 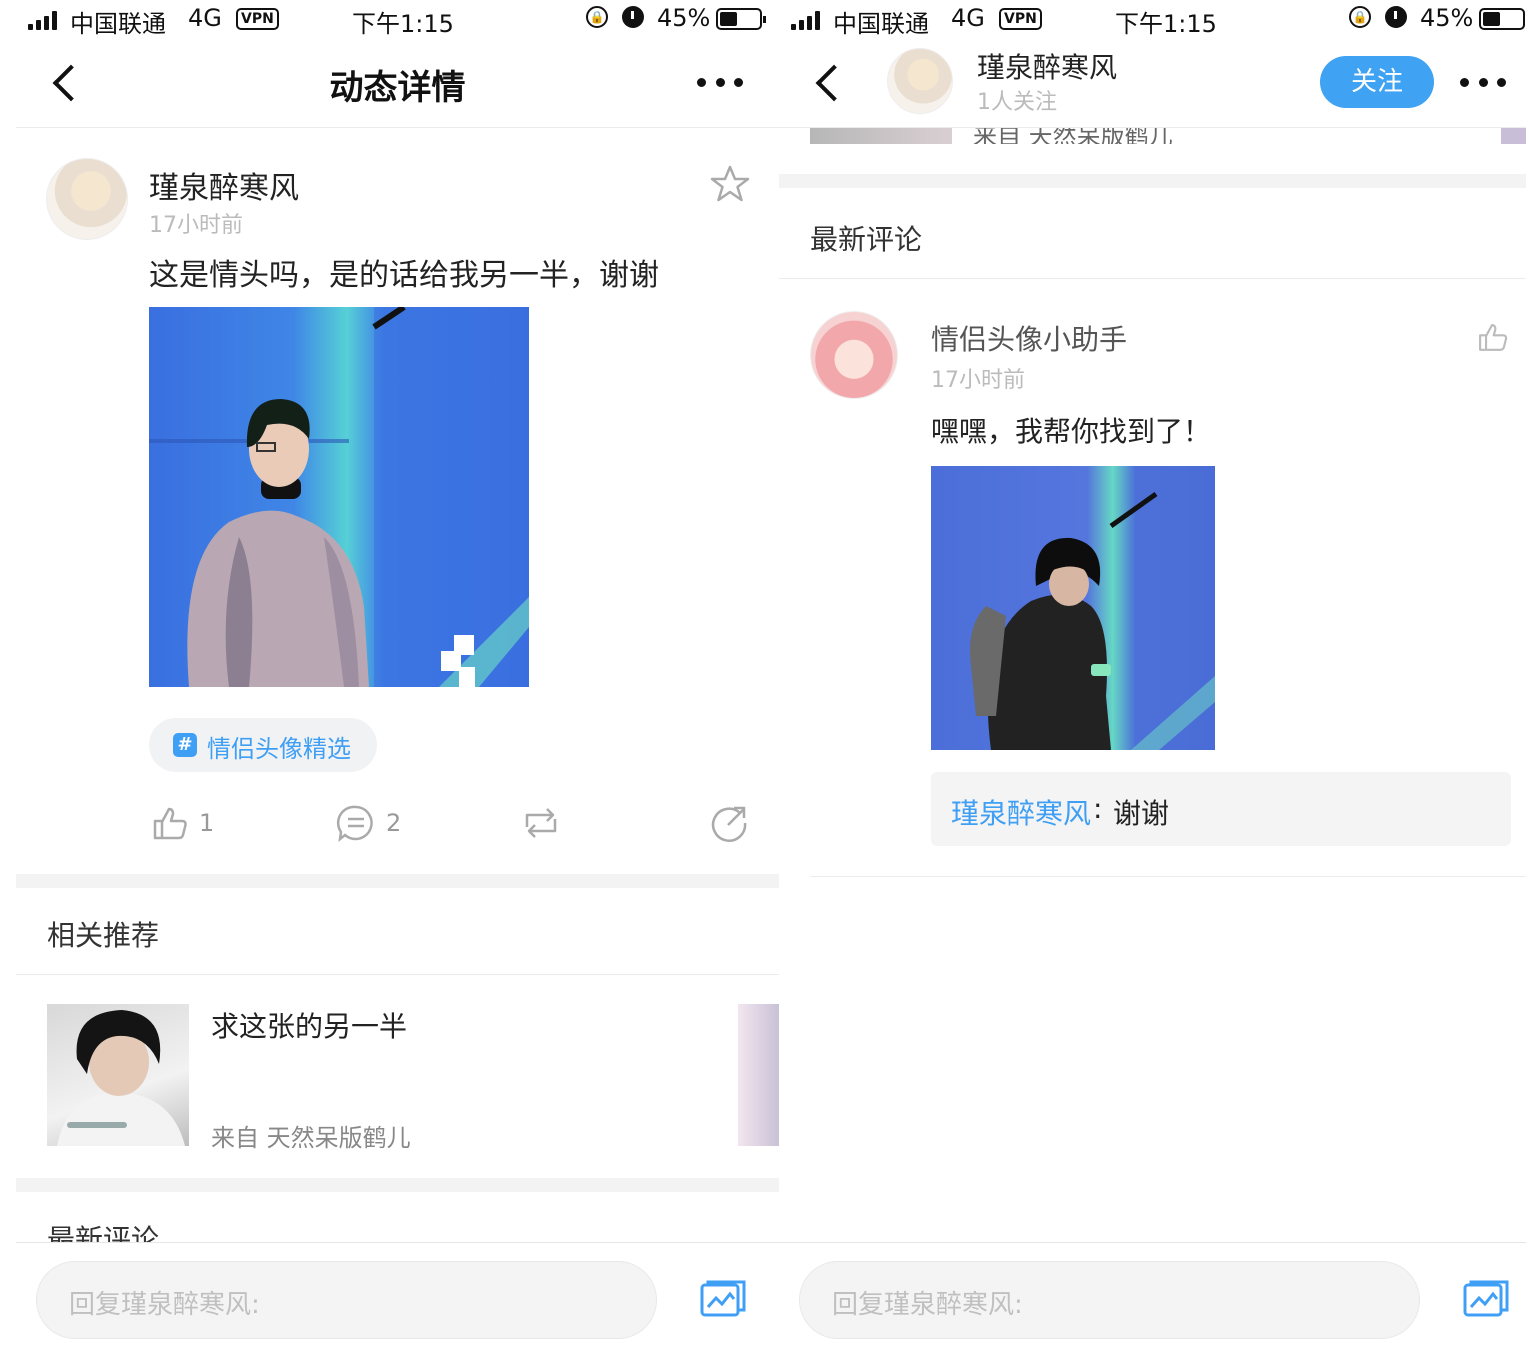 I want to click on comment-text: 嘿嘿，我帮你找到了！, so click(x=1071, y=431).